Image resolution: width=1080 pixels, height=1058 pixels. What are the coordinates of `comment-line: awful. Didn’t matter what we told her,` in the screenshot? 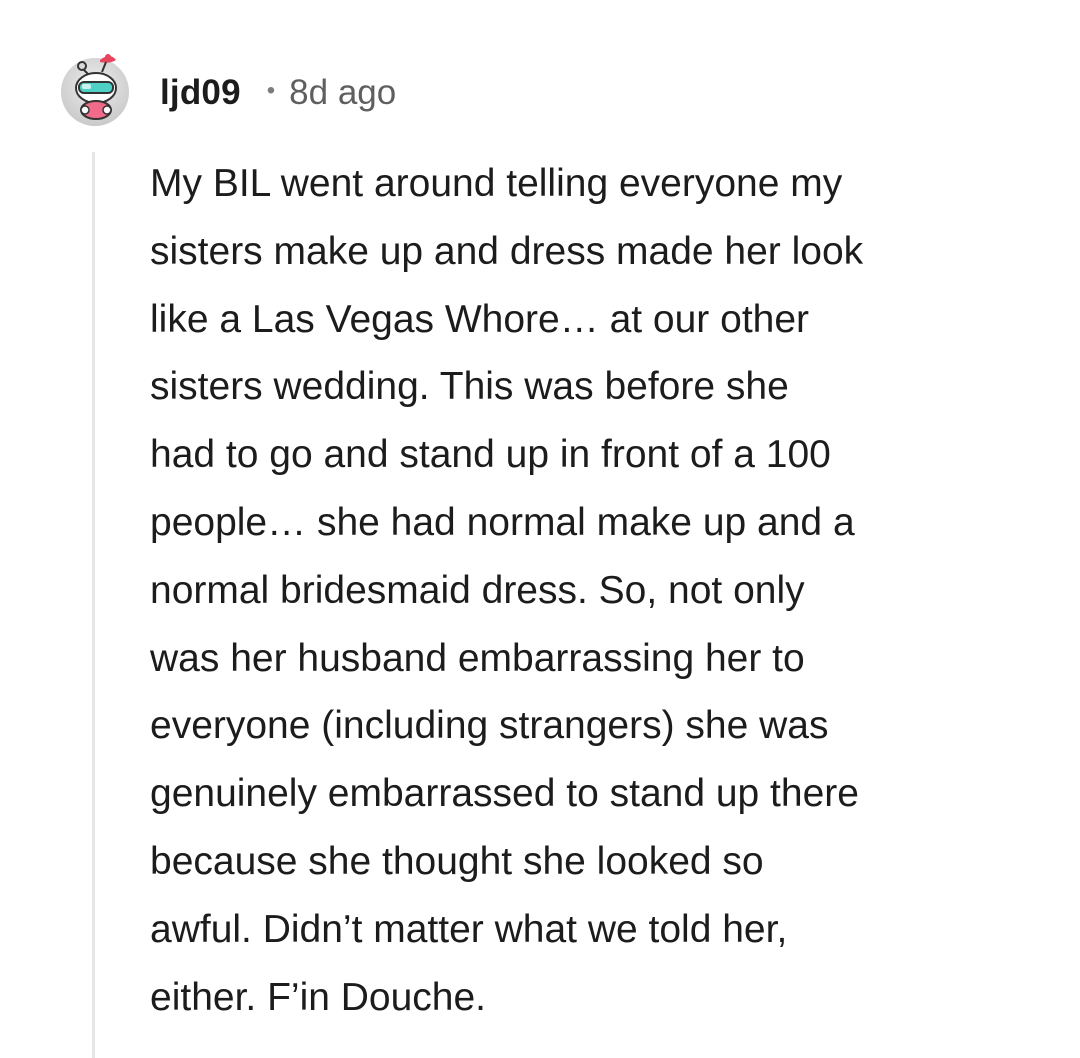 It's located at (469, 929).